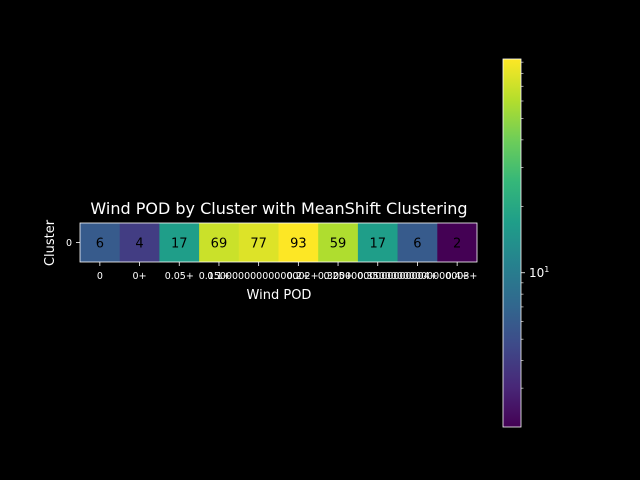 This screenshot has height=480, width=640. What do you see at coordinates (279, 295) in the screenshot?
I see `x-axis-label: Wind POD` at bounding box center [279, 295].